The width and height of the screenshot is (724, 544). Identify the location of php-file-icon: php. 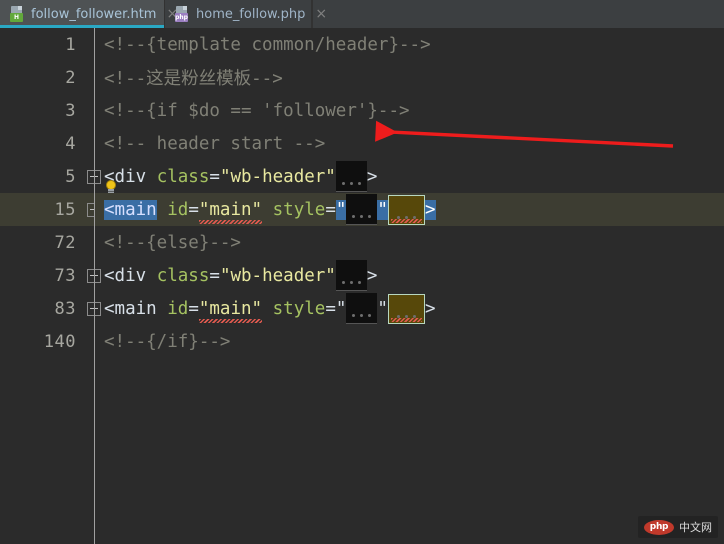
(182, 14).